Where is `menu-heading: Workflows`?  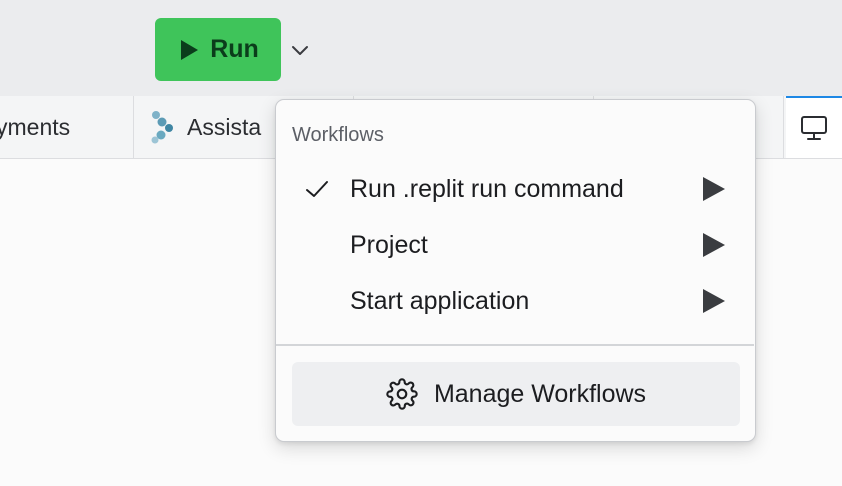 menu-heading: Workflows is located at coordinates (338, 135).